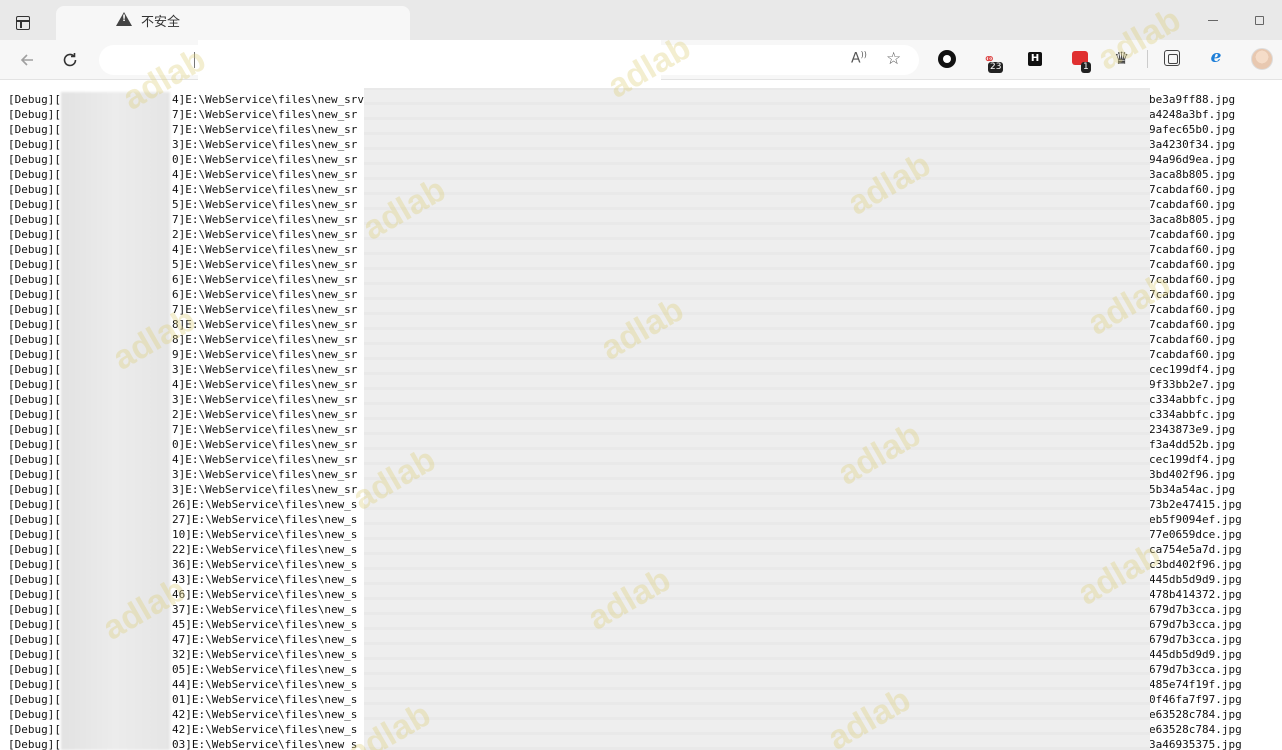 This screenshot has height=750, width=1282. What do you see at coordinates (1192, 384) in the screenshot?
I see `log-file: 9f33bb2e7.jpg` at bounding box center [1192, 384].